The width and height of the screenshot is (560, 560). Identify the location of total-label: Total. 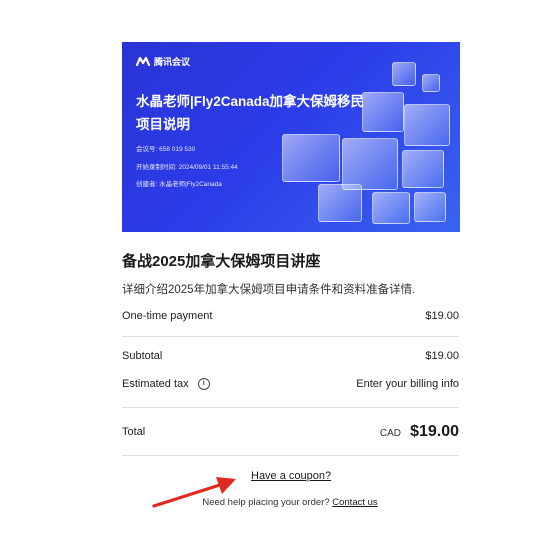
(134, 432).